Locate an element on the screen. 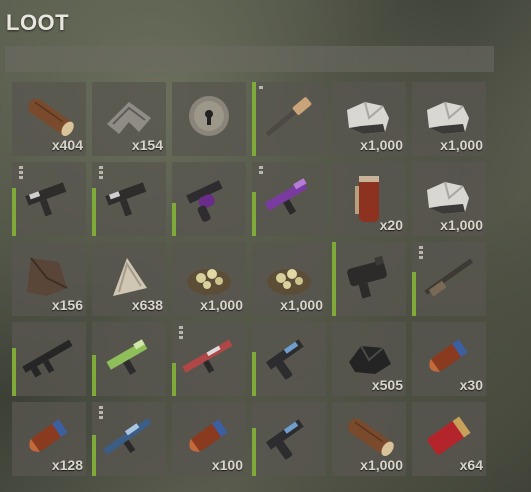  item-quantity: x64 is located at coordinates (471, 465).